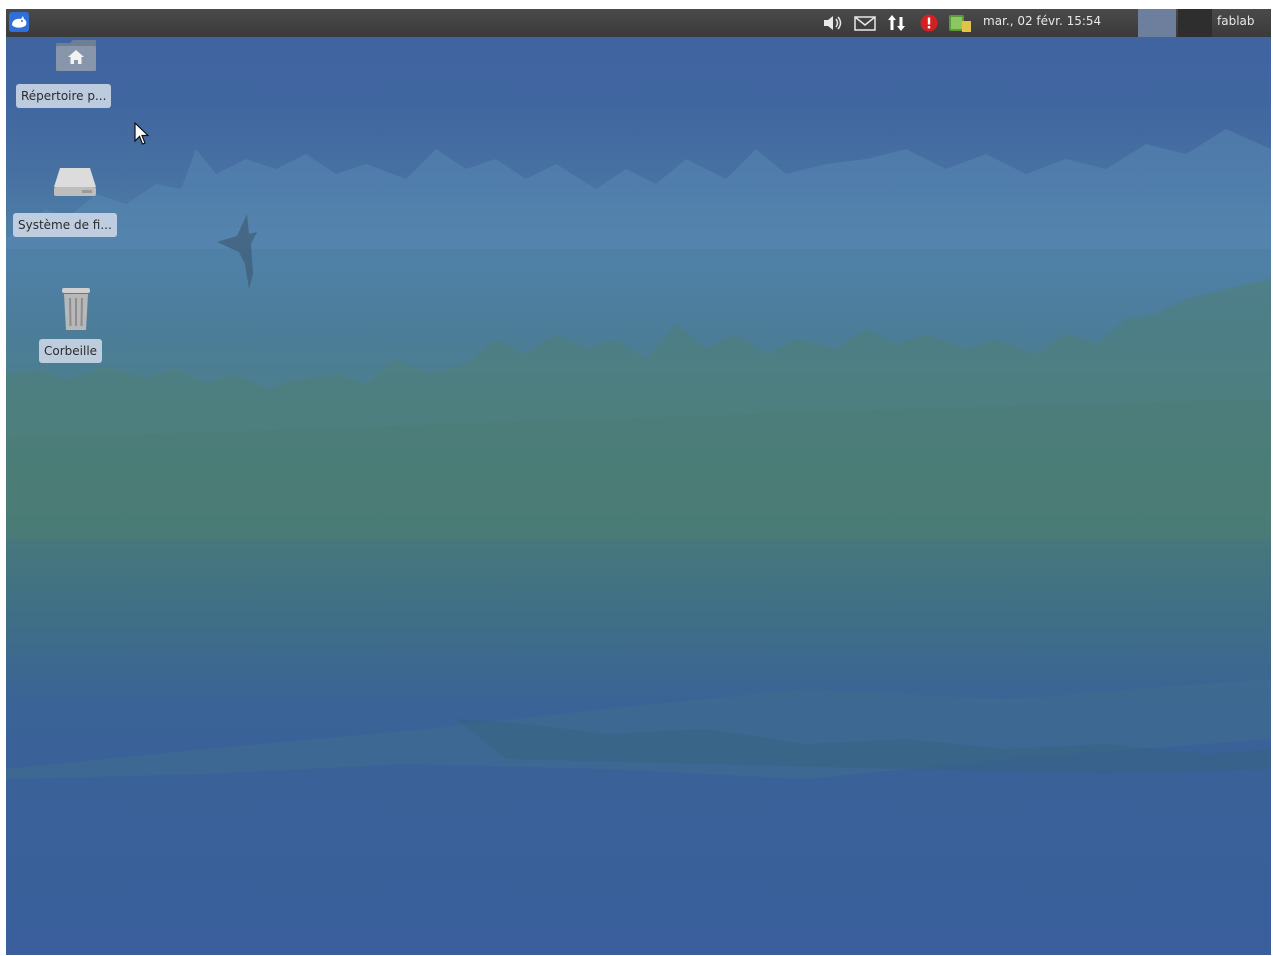  Describe the element at coordinates (1042, 21) in the screenshot. I see `panel-clock: mar., 02 févr. 15:54` at that location.